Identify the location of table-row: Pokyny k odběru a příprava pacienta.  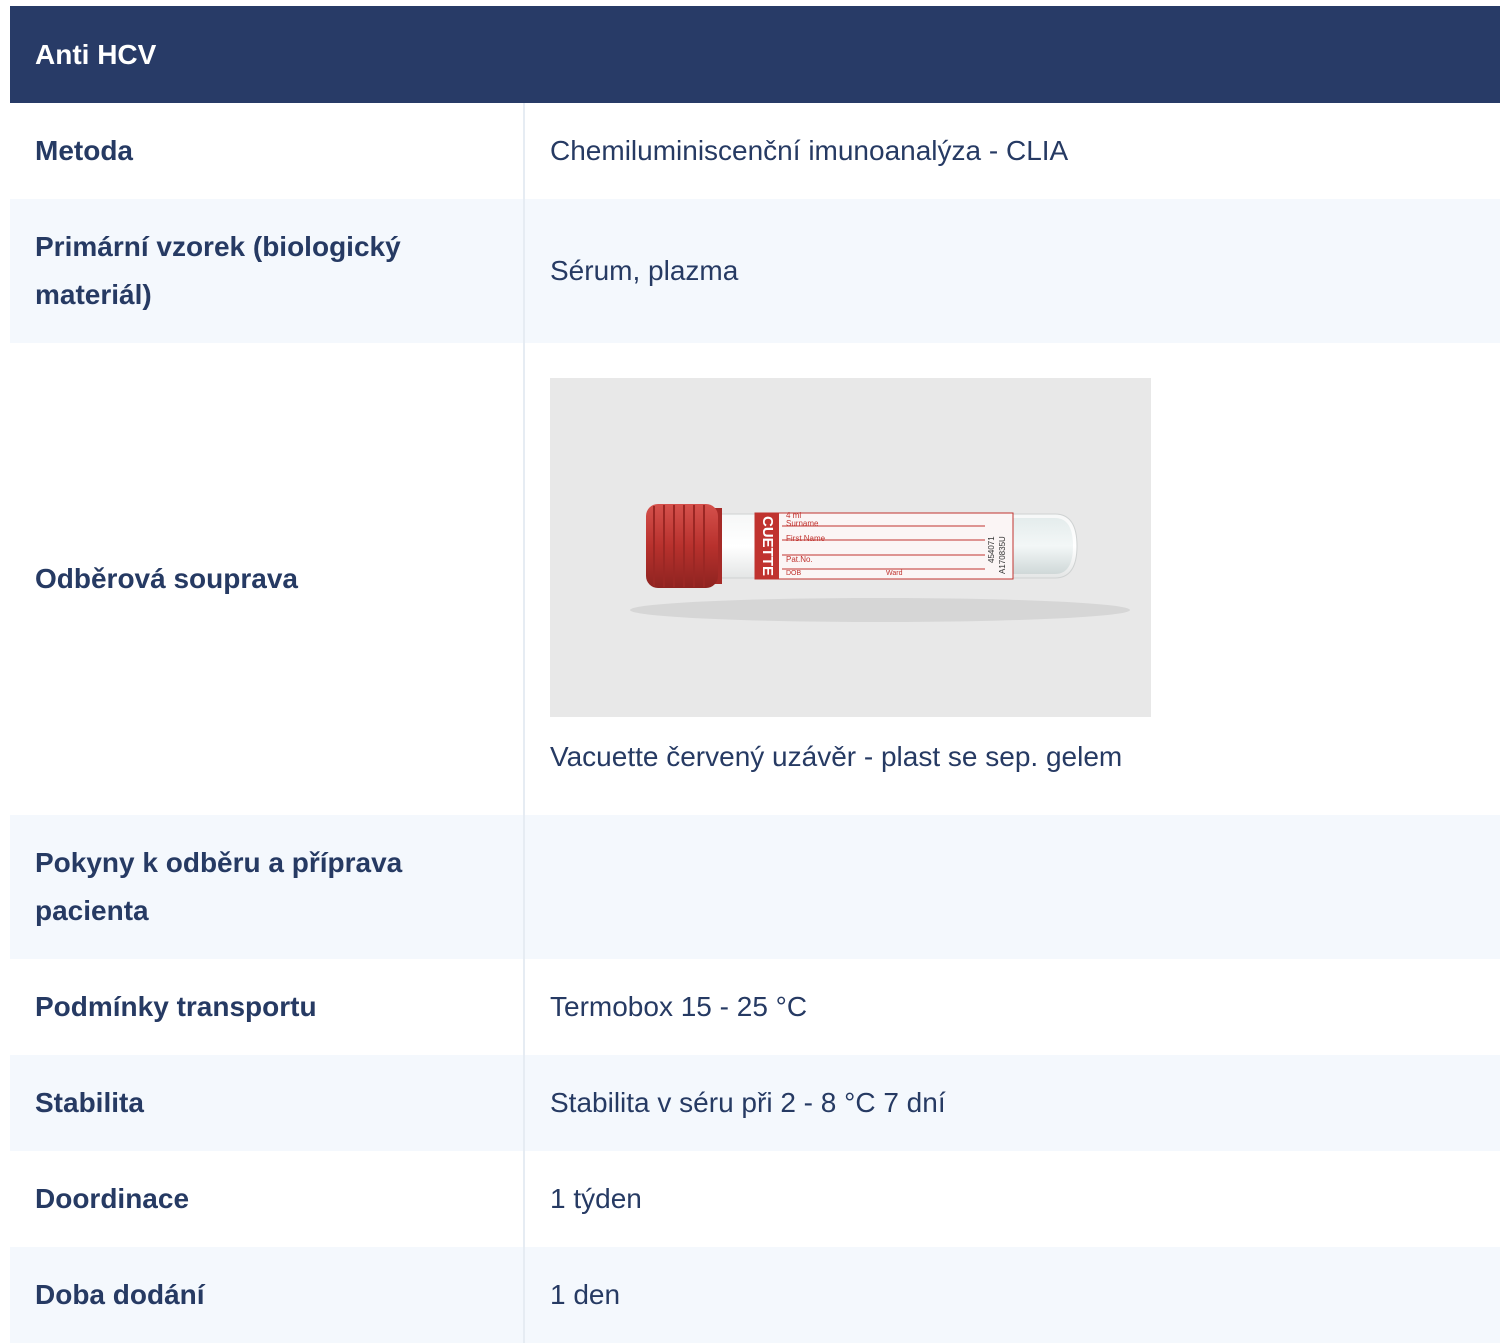
(755, 887).